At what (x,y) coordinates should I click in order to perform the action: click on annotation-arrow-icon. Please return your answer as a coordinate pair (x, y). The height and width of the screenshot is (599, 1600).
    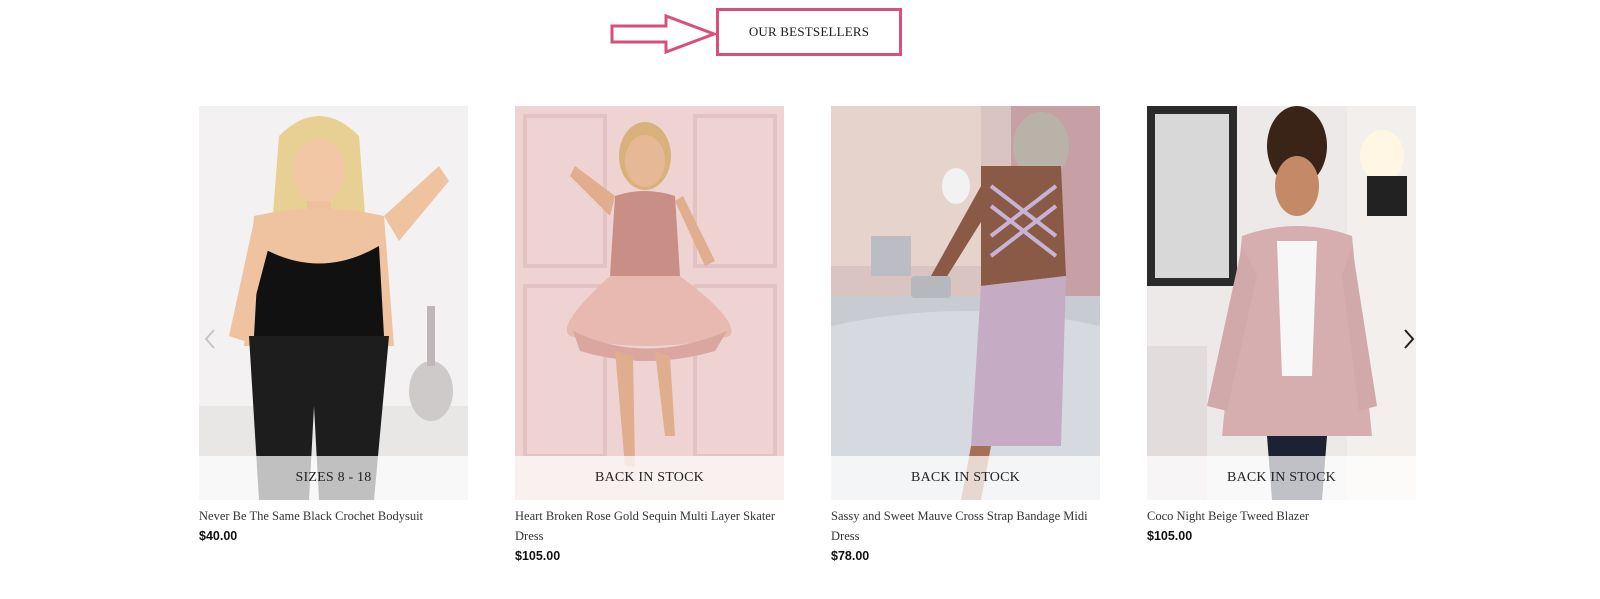
    Looking at the image, I should click on (664, 34).